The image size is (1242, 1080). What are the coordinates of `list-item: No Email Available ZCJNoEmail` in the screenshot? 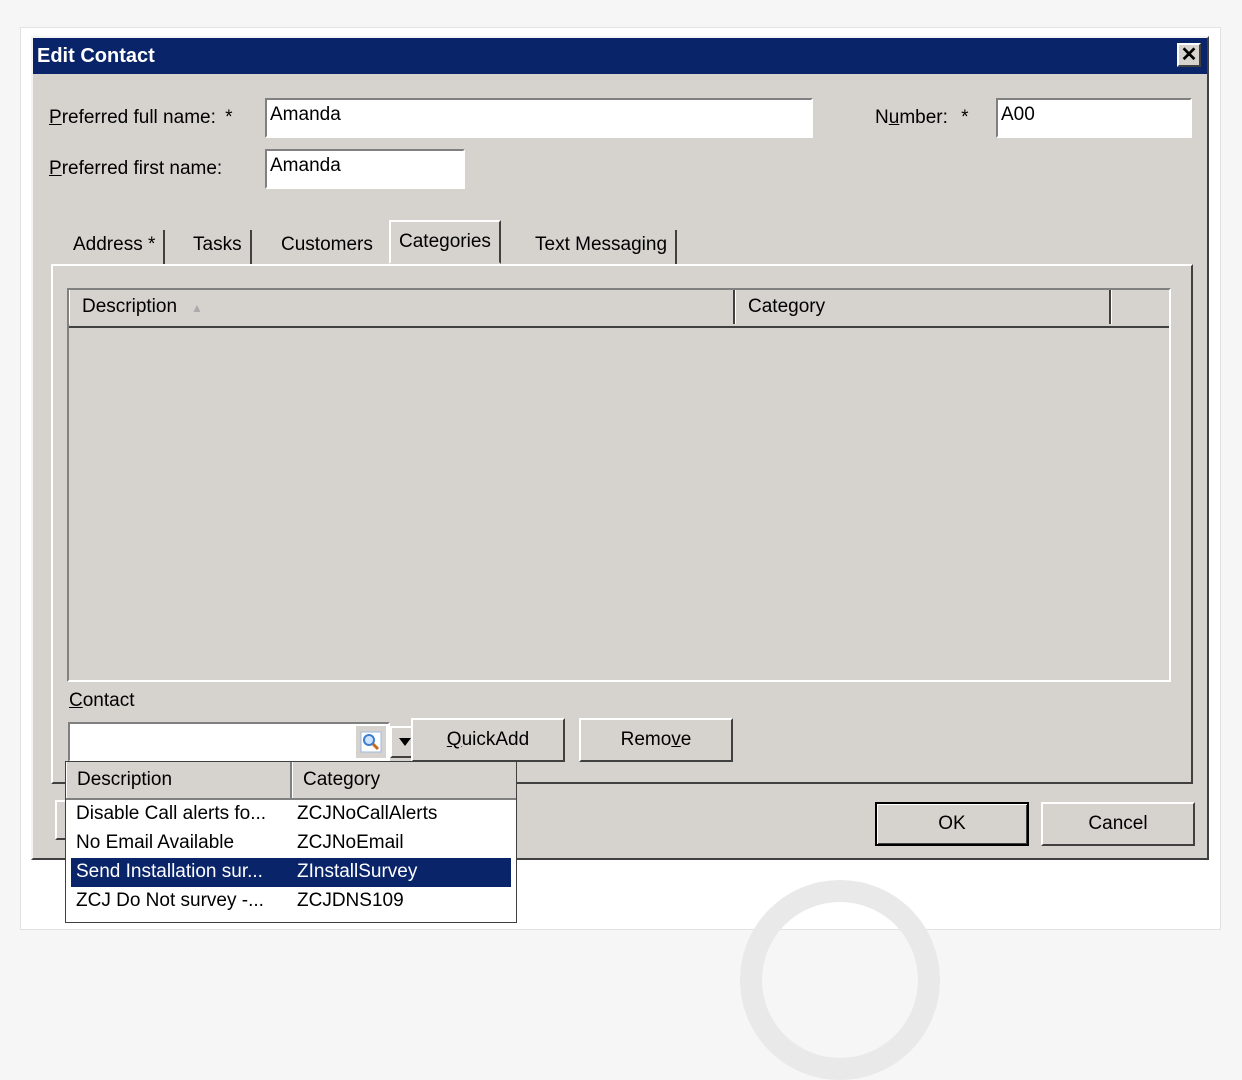 It's located at (291, 843).